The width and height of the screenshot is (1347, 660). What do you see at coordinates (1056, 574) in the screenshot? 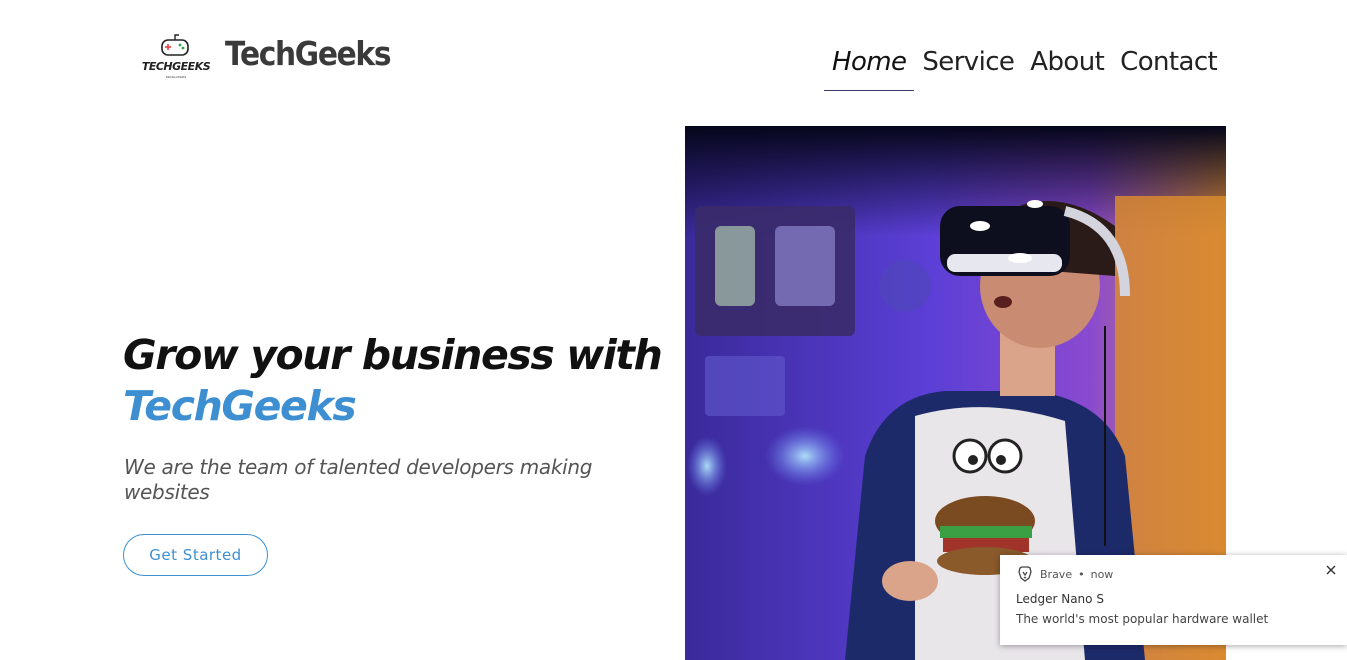
I see `notification-app: Brave` at bounding box center [1056, 574].